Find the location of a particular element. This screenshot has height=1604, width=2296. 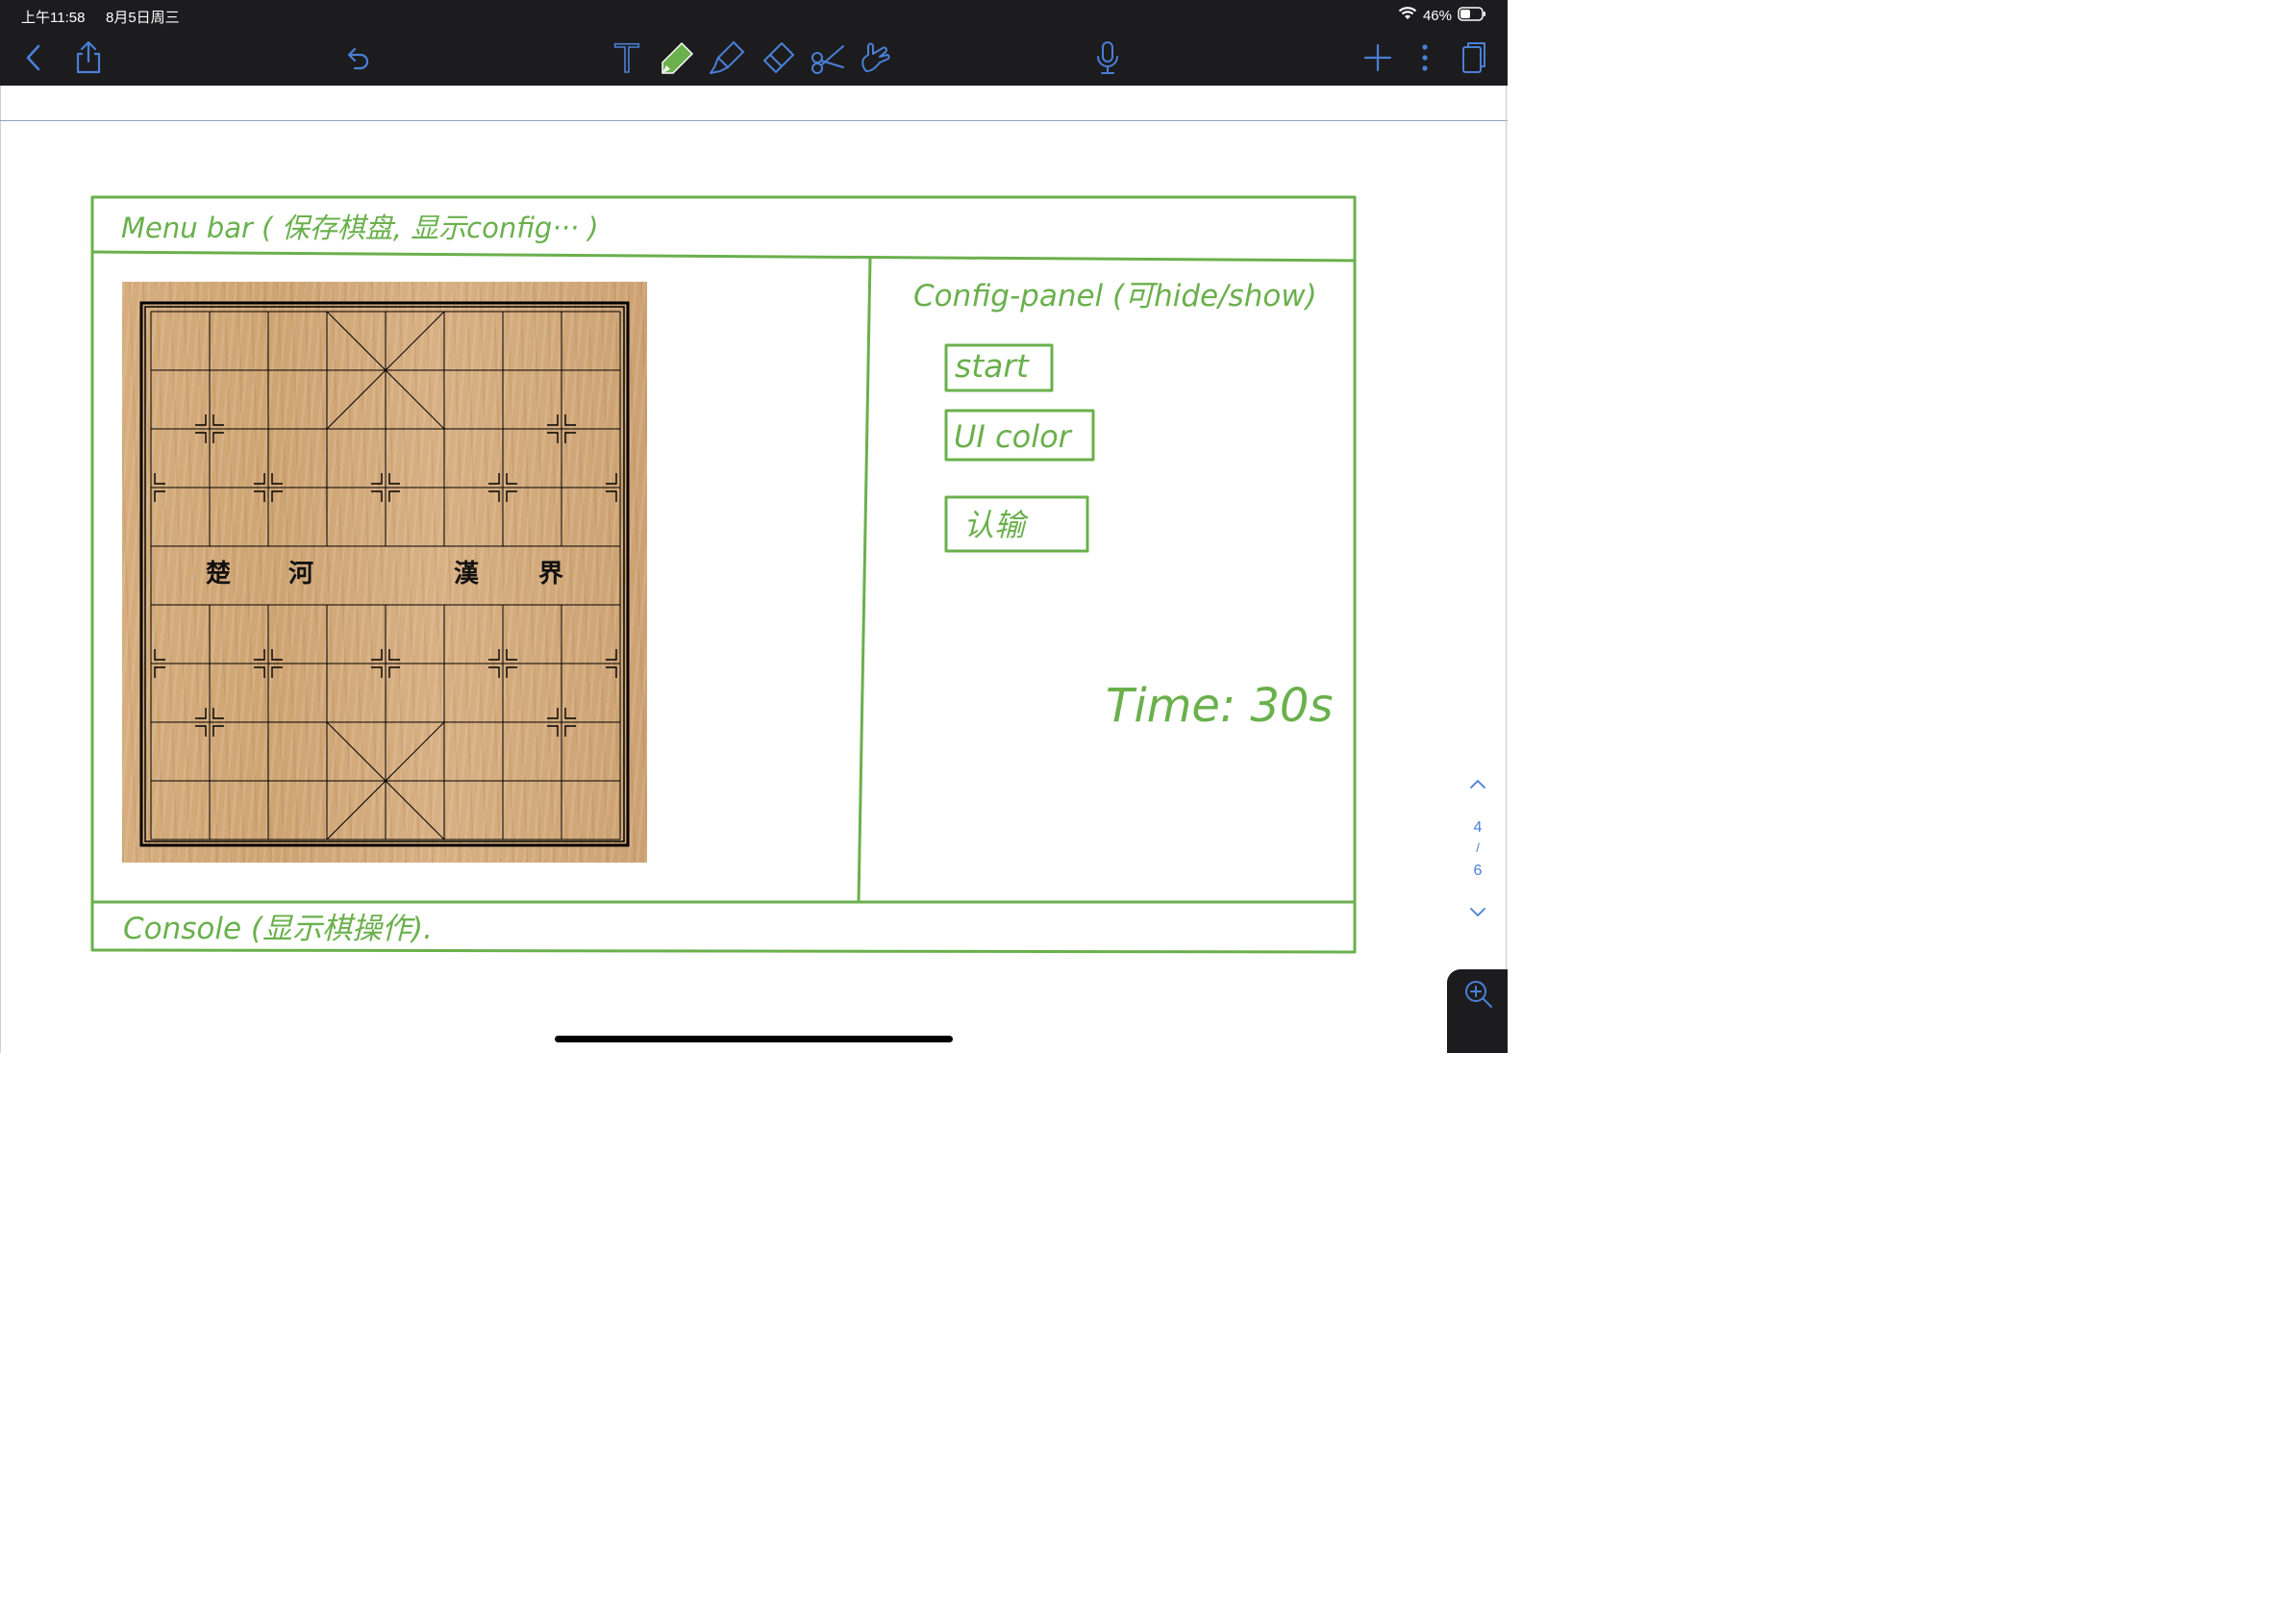

config-panel-label: Config-panel (可hide/show) is located at coordinates (1115, 296).